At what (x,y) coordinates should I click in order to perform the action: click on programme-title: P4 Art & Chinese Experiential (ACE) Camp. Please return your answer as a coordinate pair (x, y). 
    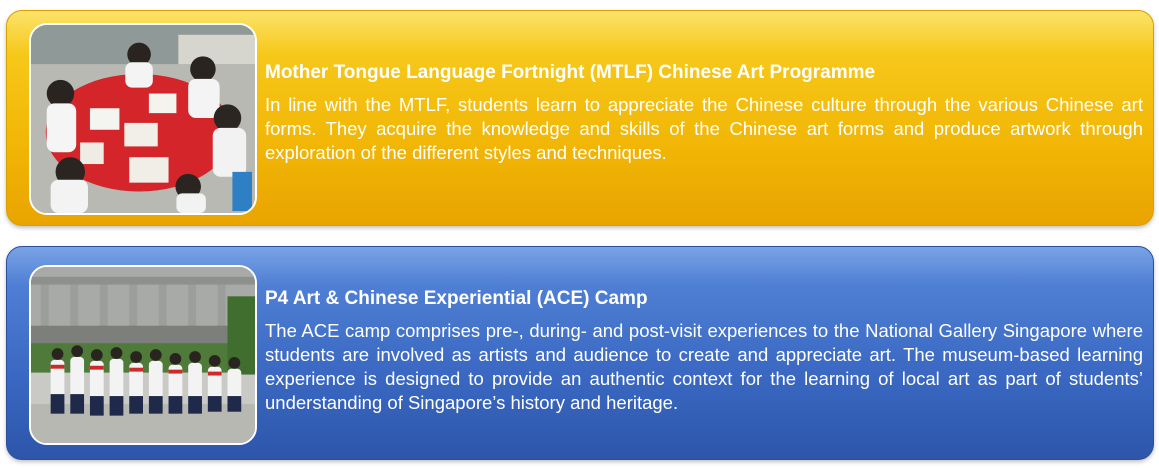
    Looking at the image, I should click on (456, 298).